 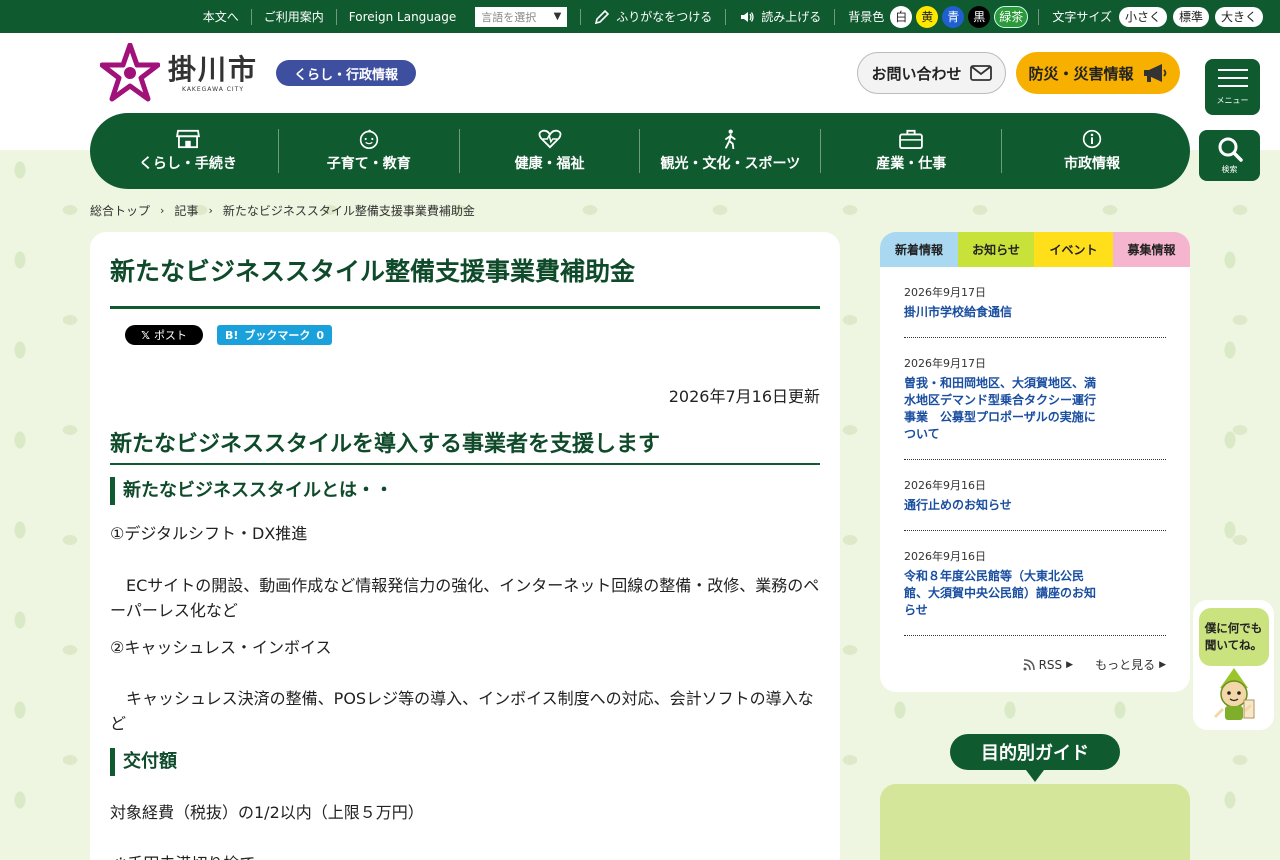 I want to click on hamburger-icon, so click(x=1232, y=69).